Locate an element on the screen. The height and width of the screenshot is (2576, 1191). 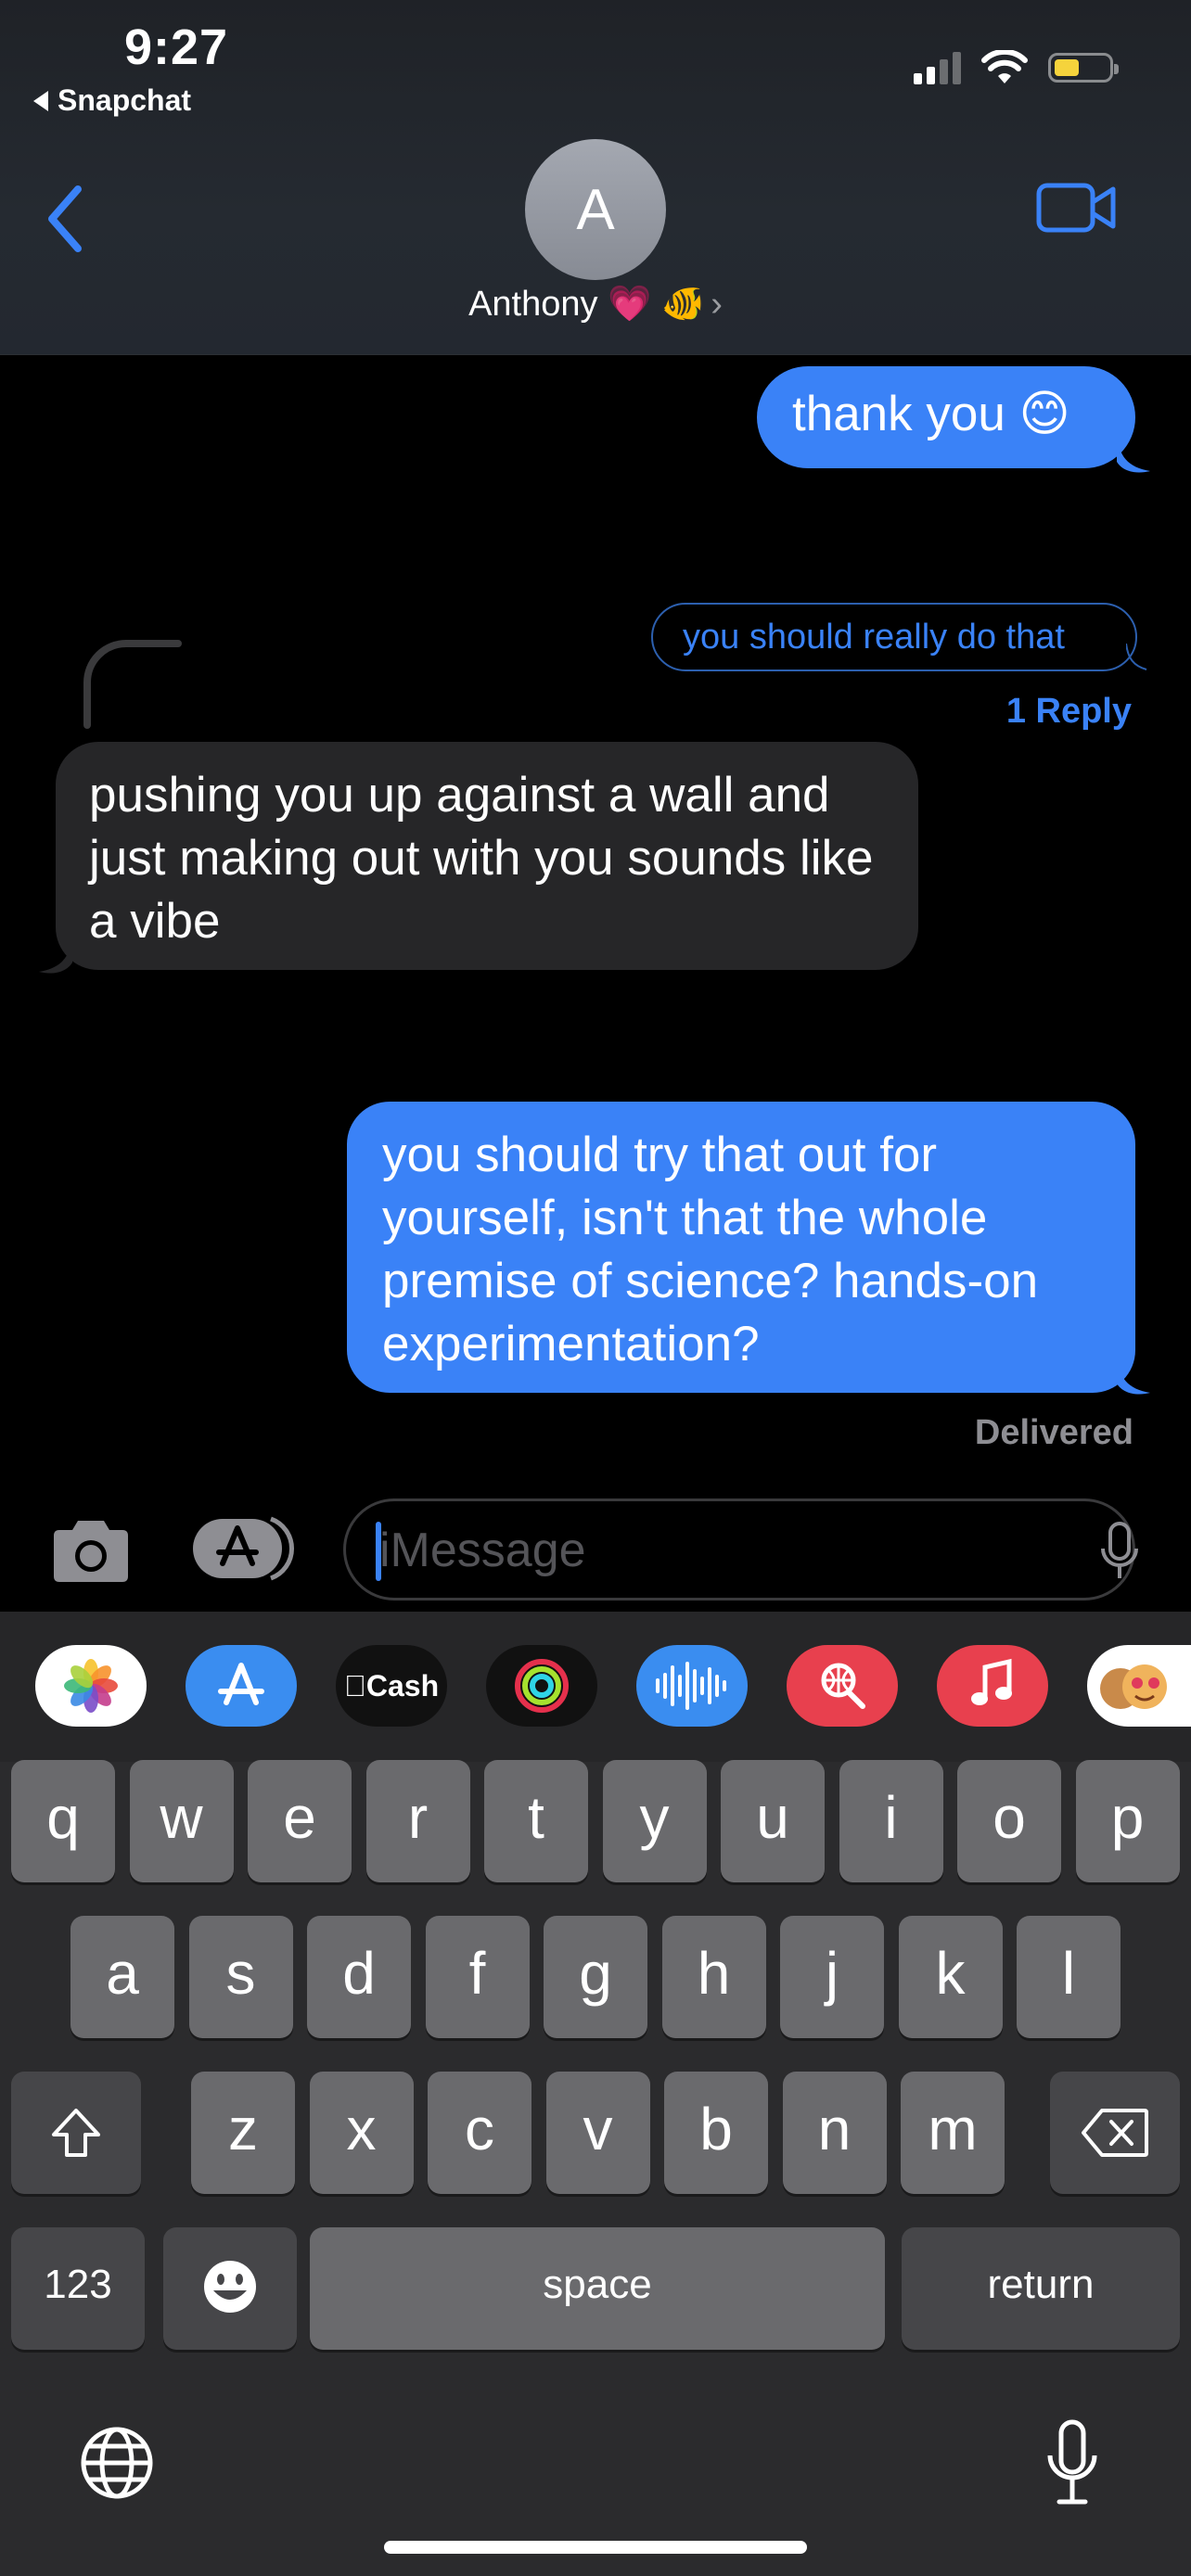
keyboard-dictation-mic-icon is located at coordinates (1072, 2462).